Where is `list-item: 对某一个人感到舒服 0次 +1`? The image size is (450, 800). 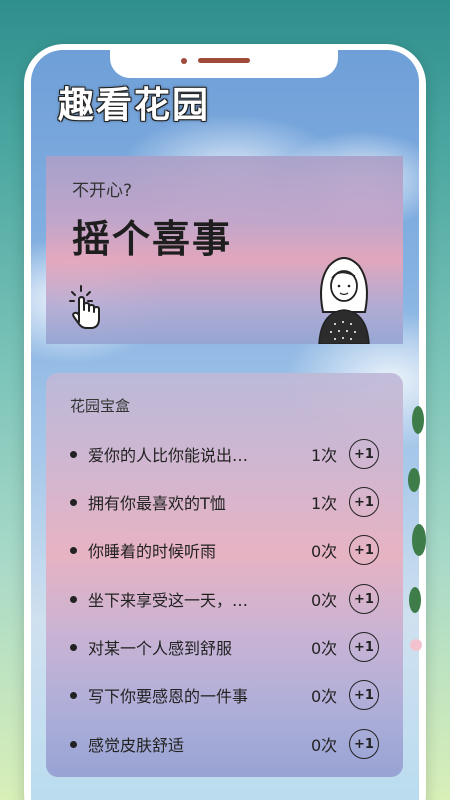 list-item: 对某一个人感到舒服 0次 +1 is located at coordinates (224, 647).